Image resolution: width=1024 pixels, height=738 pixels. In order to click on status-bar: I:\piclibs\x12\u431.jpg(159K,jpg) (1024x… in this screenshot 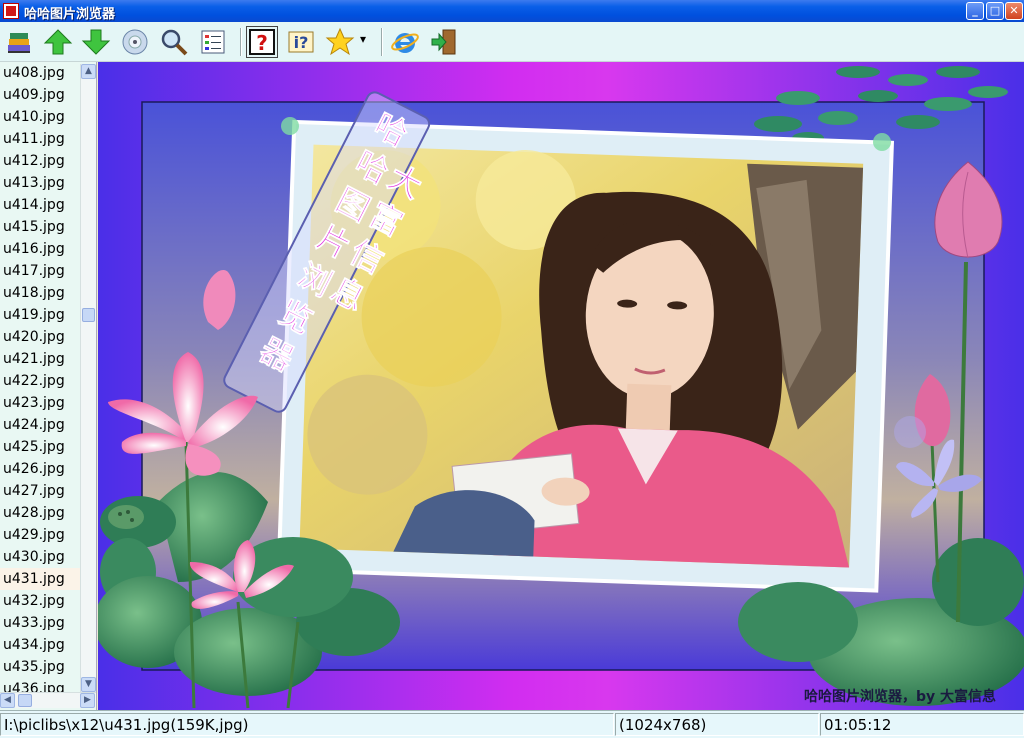, I will do `click(512, 724)`.